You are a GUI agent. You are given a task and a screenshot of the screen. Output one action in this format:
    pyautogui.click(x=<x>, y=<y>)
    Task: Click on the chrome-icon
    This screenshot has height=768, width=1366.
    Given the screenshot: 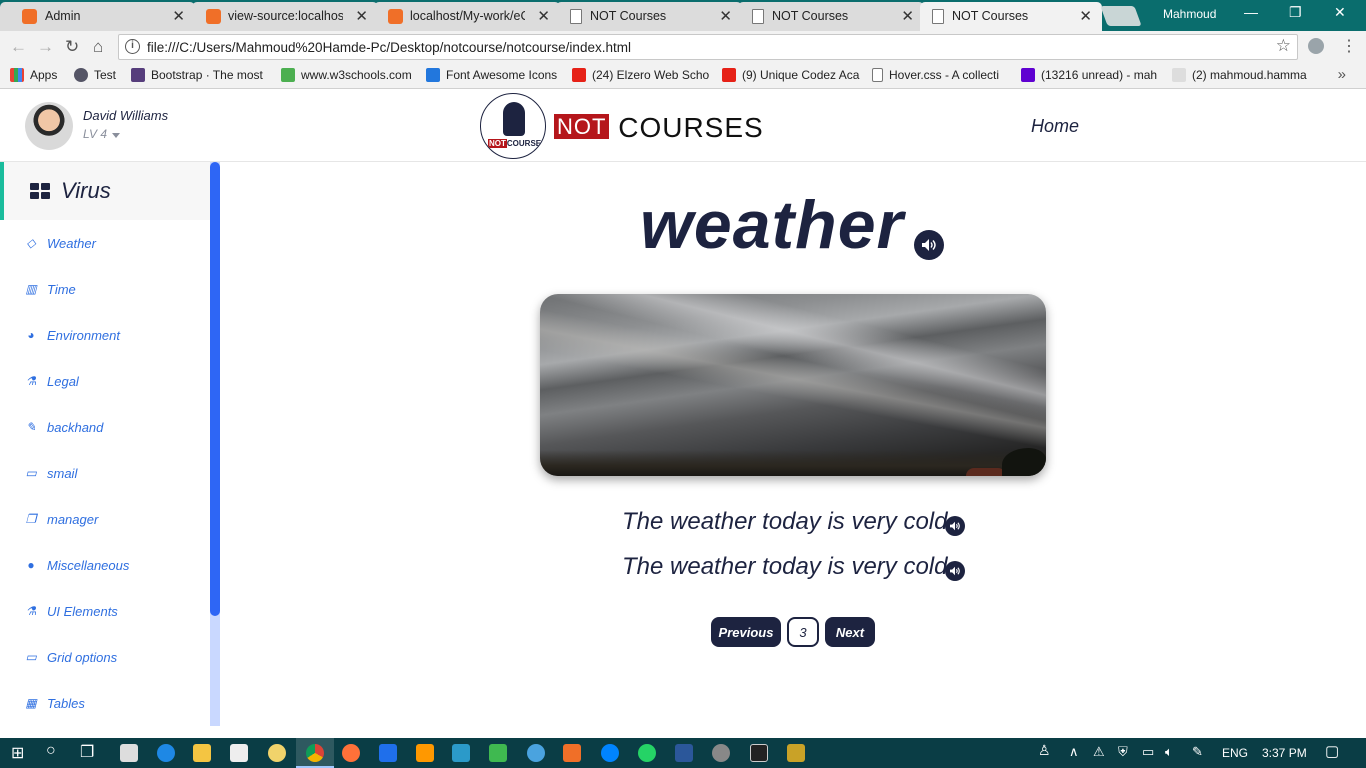 What is the action you would take?
    pyautogui.click(x=315, y=753)
    